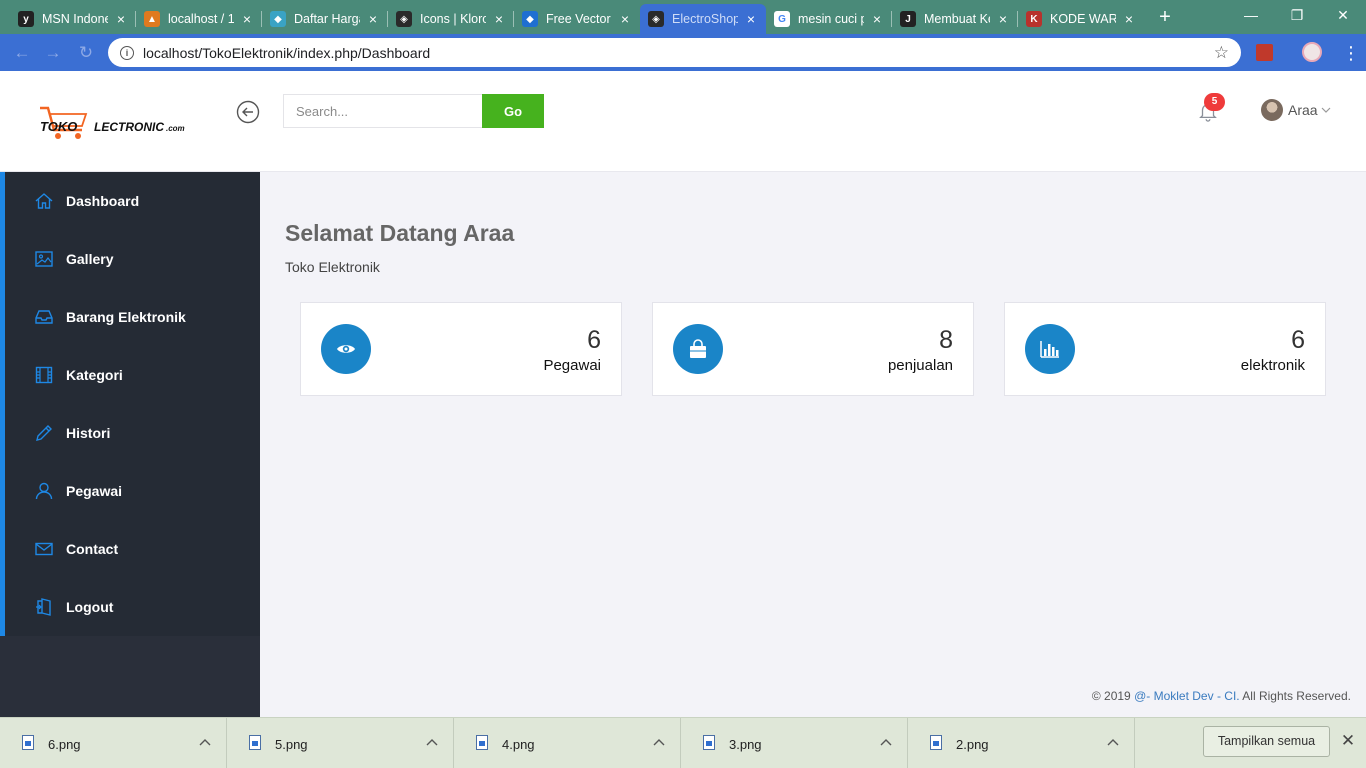 The width and height of the screenshot is (1366, 768). Describe the element at coordinates (1221, 53) in the screenshot. I see `bookmark-star-icon: ☆` at that location.